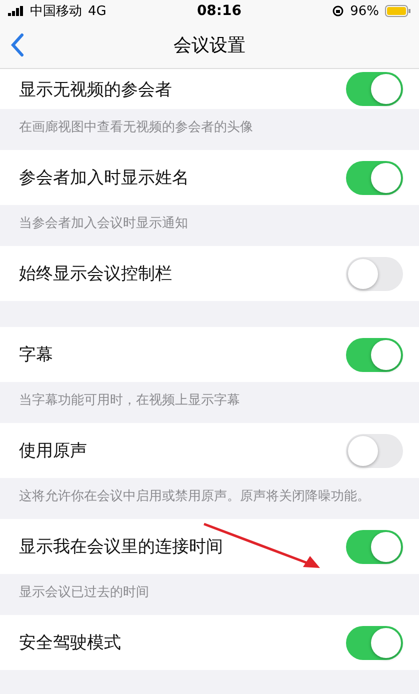  What do you see at coordinates (95, 89) in the screenshot?
I see `setting-label: 显示无视频的参会者` at bounding box center [95, 89].